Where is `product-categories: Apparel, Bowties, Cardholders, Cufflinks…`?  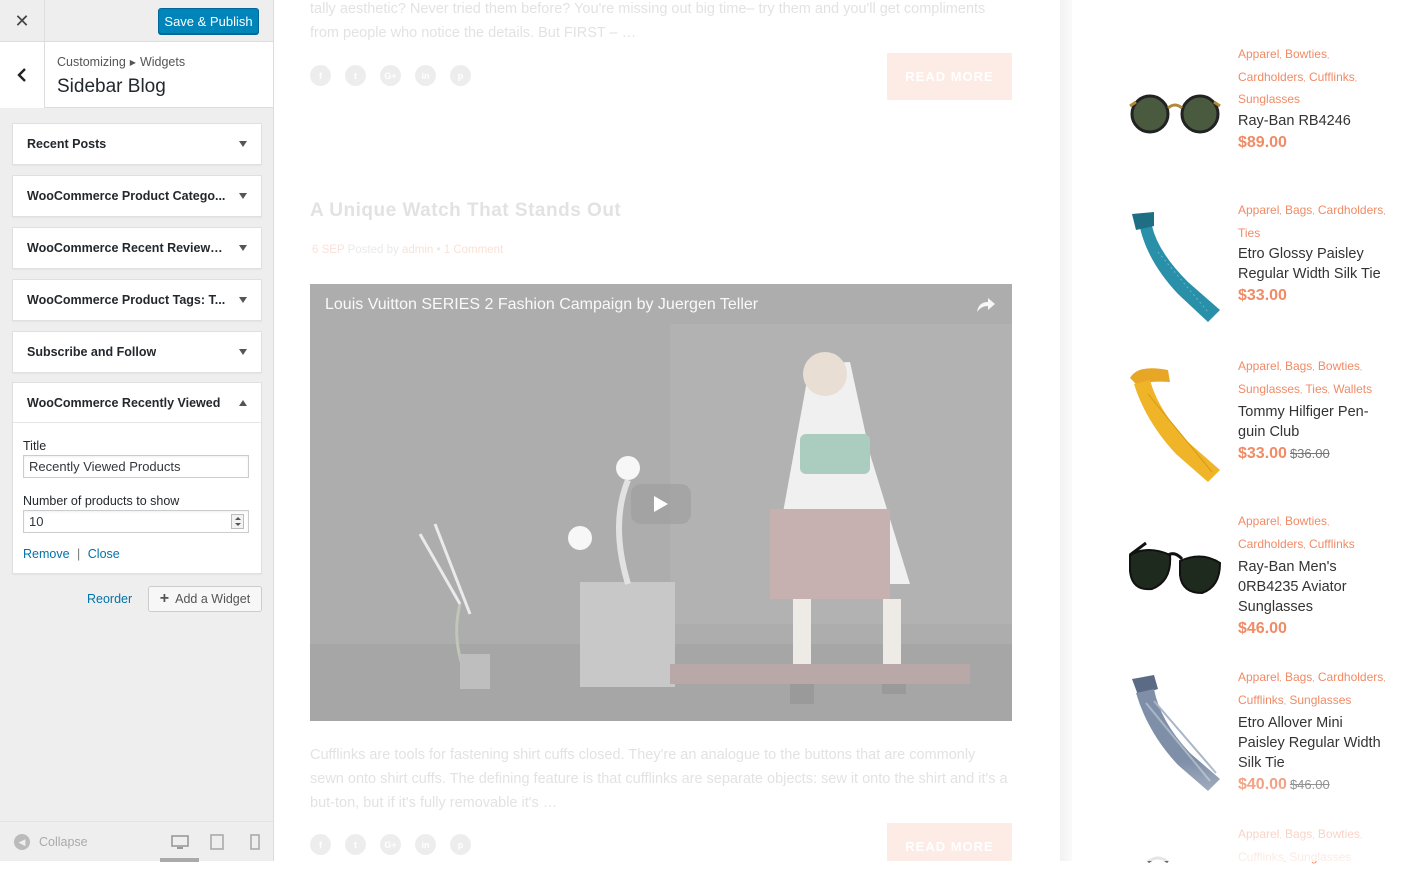
product-categories: Apparel, Bowties, Cardholders, Cufflinks… is located at coordinates (1297, 77).